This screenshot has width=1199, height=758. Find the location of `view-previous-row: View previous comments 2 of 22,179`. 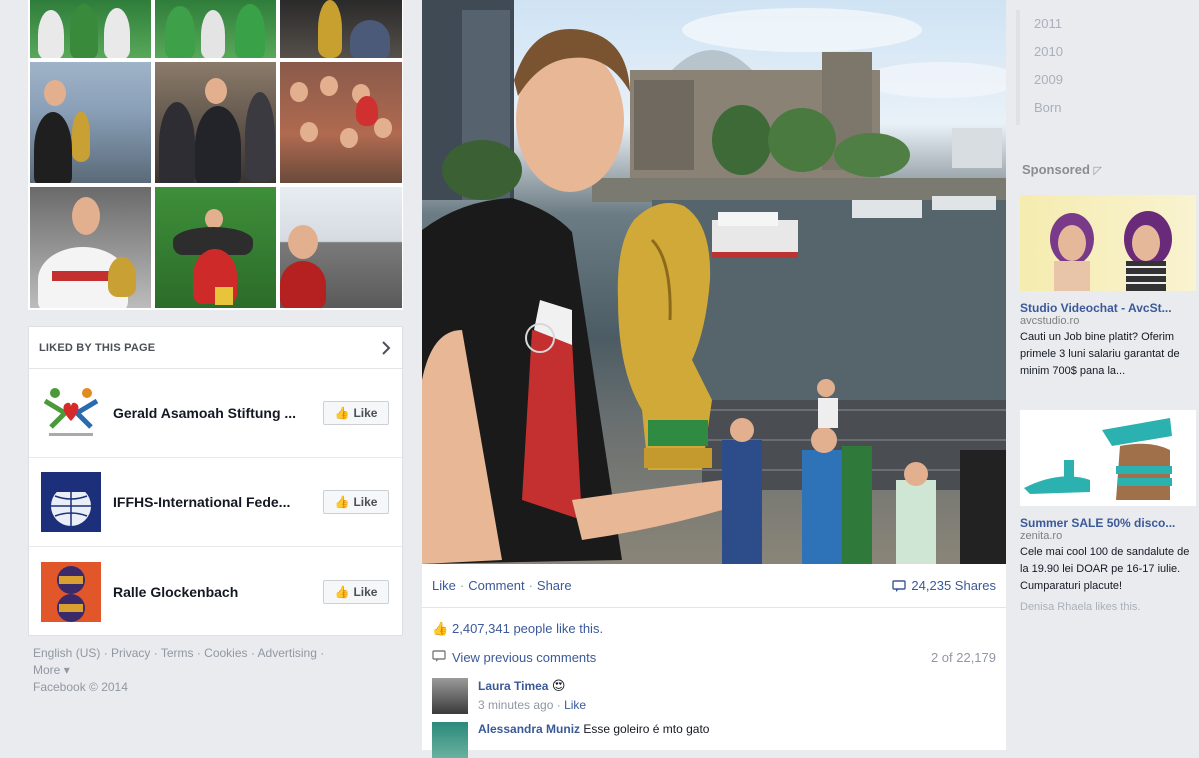

view-previous-row: View previous comments 2 of 22,179 is located at coordinates (714, 657).